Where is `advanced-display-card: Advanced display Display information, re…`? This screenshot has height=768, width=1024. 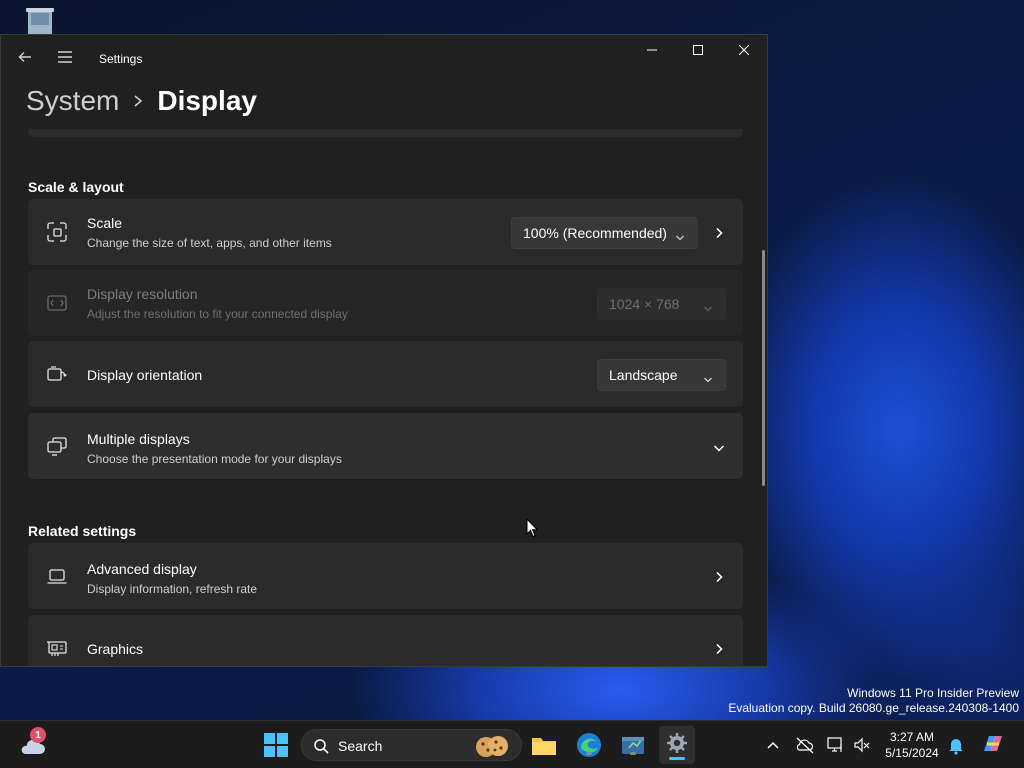 advanced-display-card: Advanced display Display information, re… is located at coordinates (385, 576).